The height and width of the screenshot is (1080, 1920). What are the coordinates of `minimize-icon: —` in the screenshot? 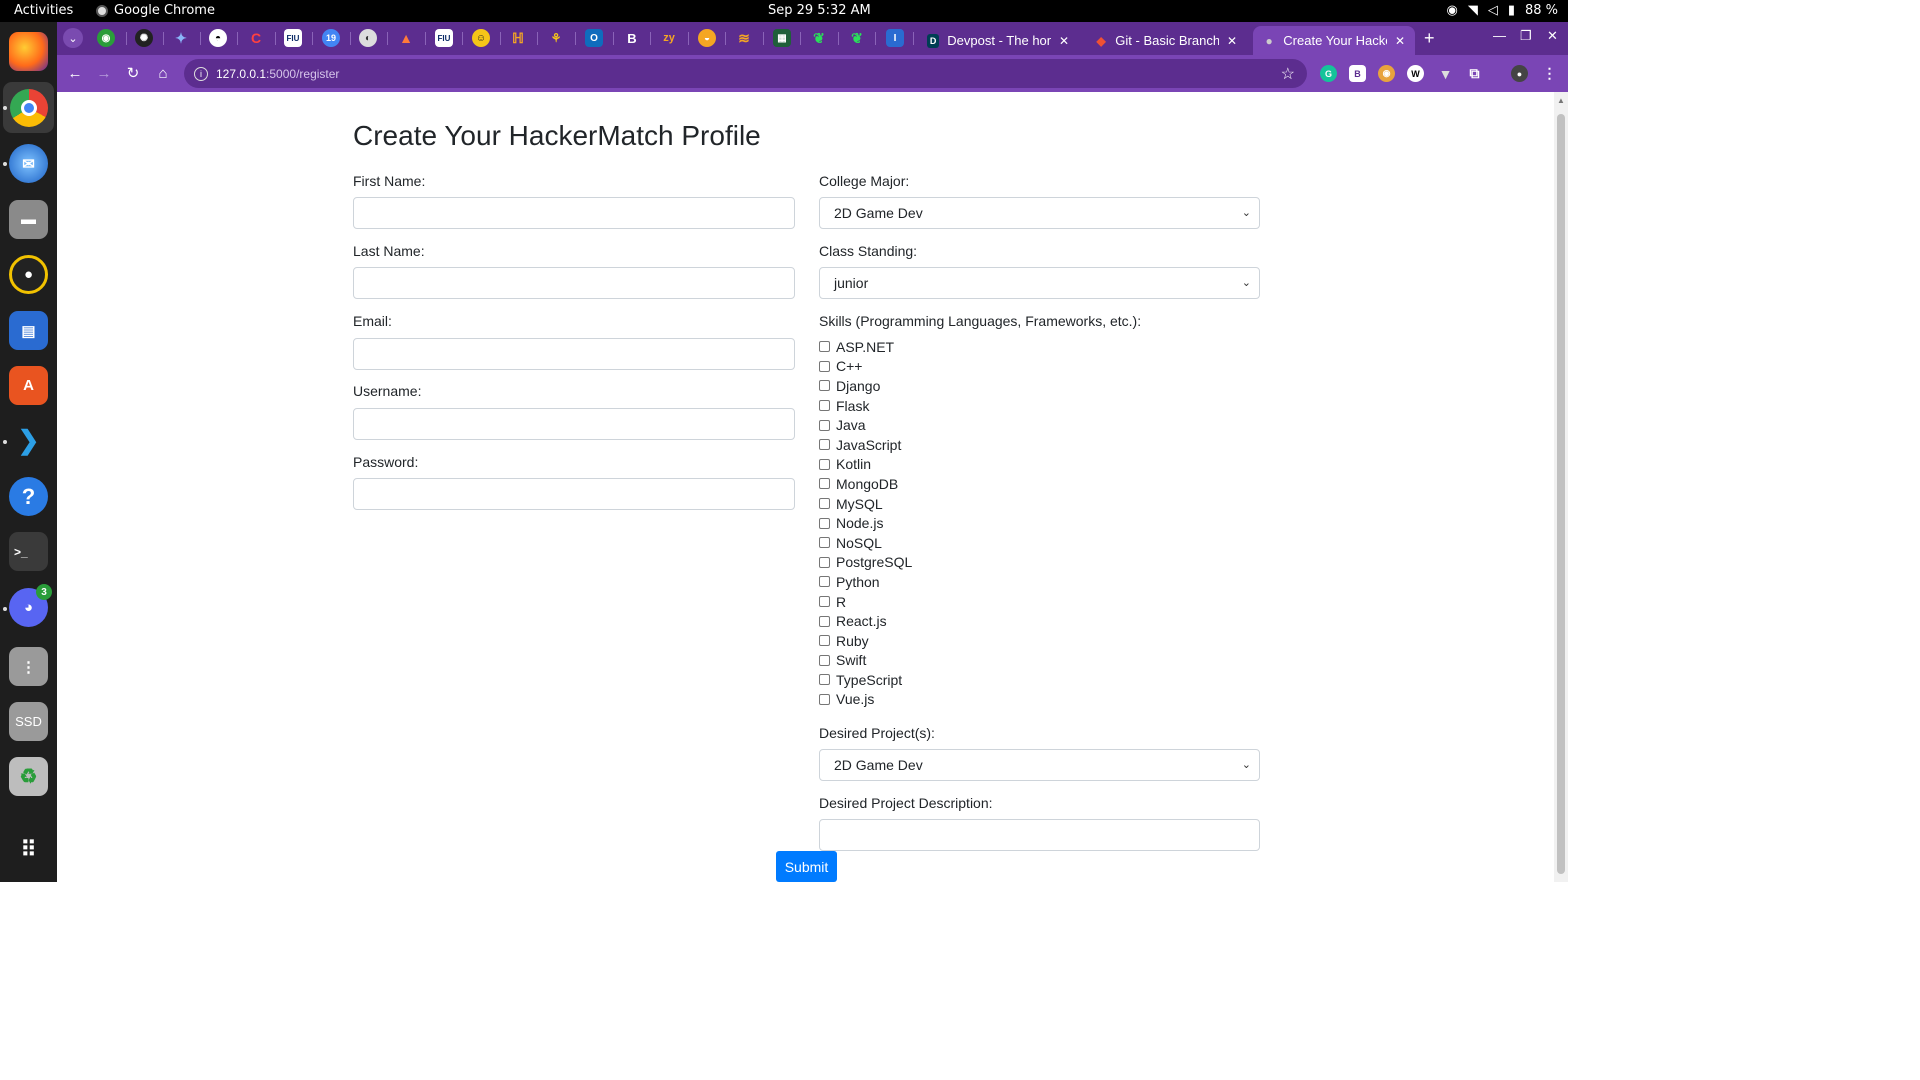 It's located at (1499, 35).